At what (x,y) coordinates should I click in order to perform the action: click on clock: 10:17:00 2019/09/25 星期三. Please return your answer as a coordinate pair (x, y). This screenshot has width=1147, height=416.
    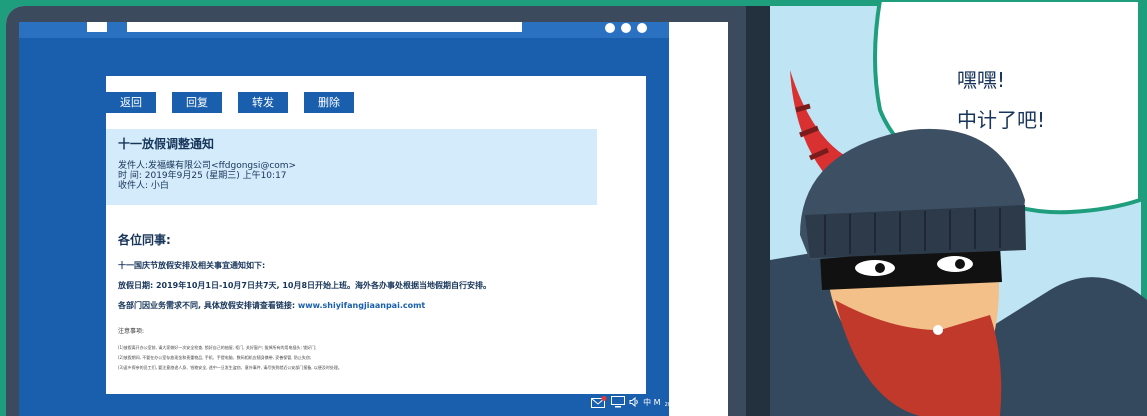
    Looking at the image, I should click on (687, 402).